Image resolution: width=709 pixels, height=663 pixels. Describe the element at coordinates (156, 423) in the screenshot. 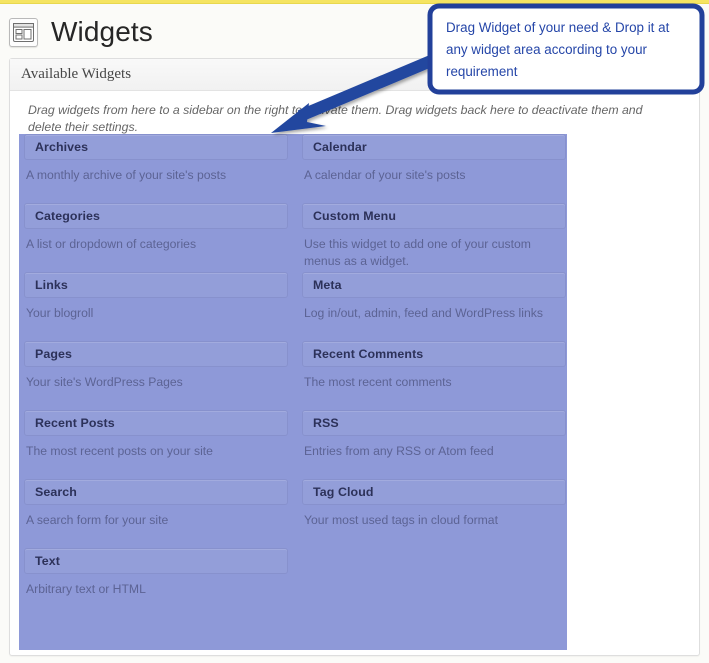

I see `widget-title-box: Recent Posts` at that location.